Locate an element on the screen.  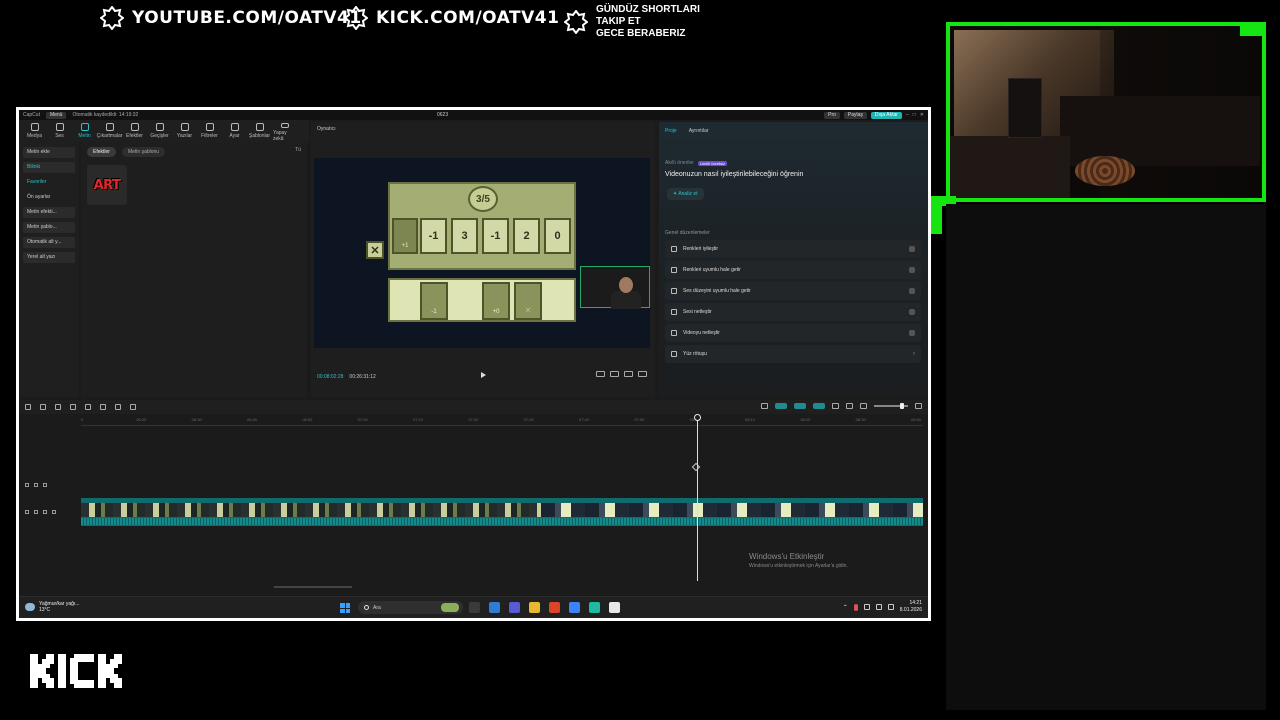
minimize-icon: – is located at coordinates (907, 115).